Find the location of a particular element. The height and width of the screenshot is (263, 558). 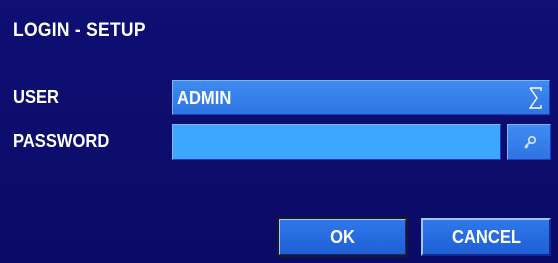

password-input is located at coordinates (336, 142).